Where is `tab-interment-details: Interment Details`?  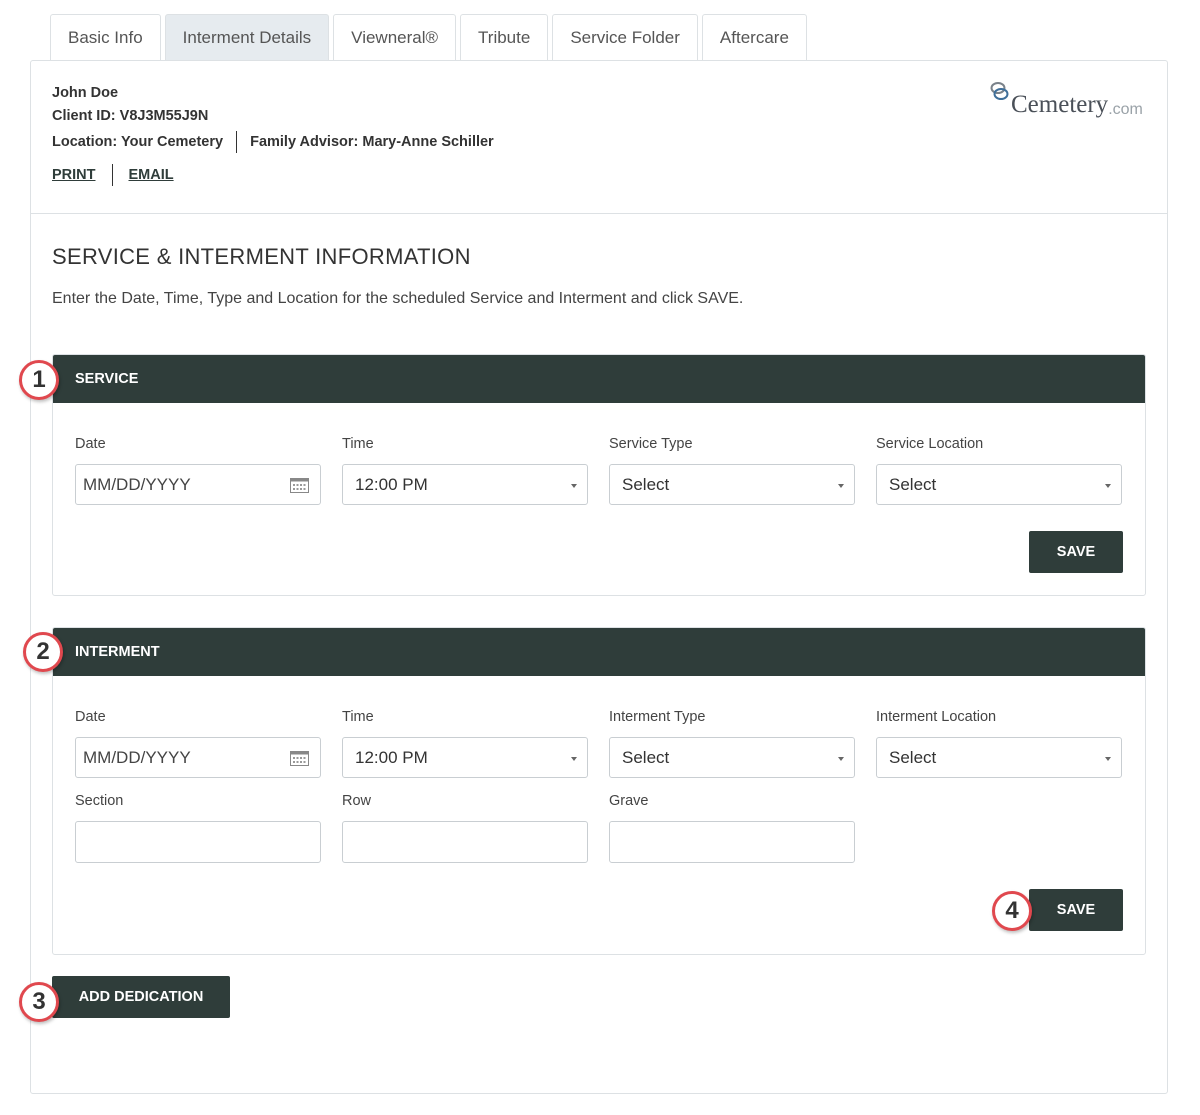
tab-interment-details: Interment Details is located at coordinates (247, 37).